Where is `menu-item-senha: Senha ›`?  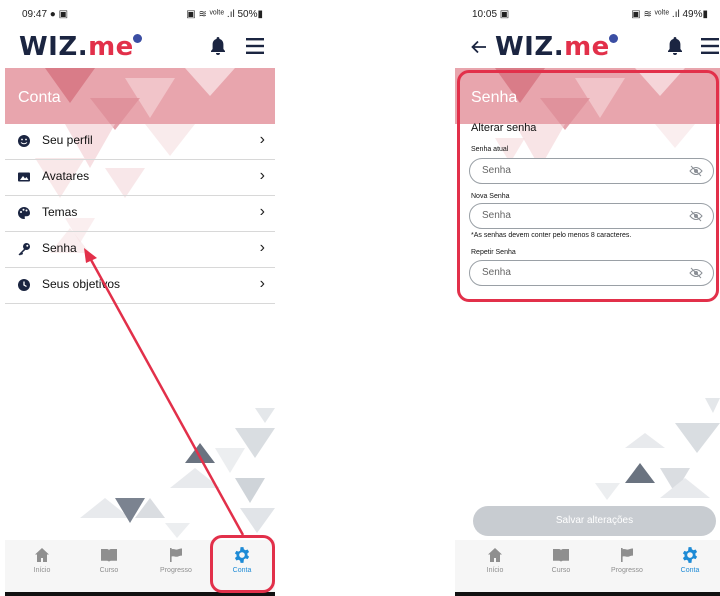
menu-item-senha: Senha › is located at coordinates (140, 249).